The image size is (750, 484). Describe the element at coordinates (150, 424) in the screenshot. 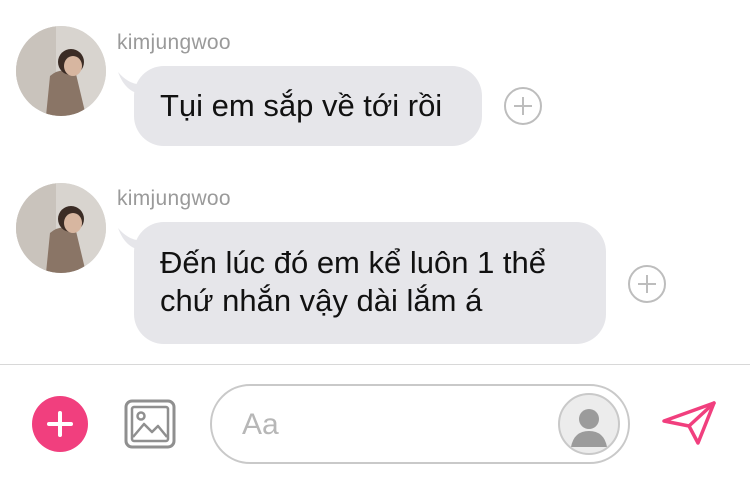

I see `image-icon` at that location.